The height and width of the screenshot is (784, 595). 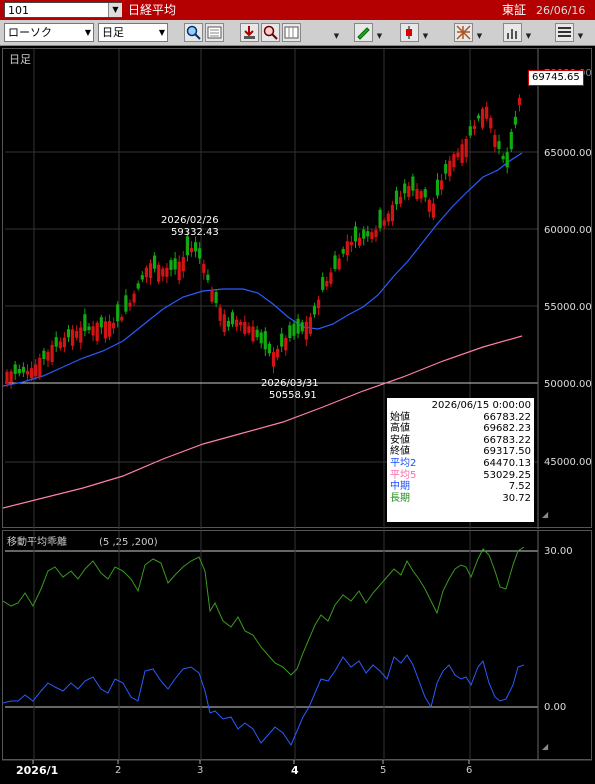 I want to click on data-box-header: 2026/06/15 0:00:00, so click(x=481, y=405).